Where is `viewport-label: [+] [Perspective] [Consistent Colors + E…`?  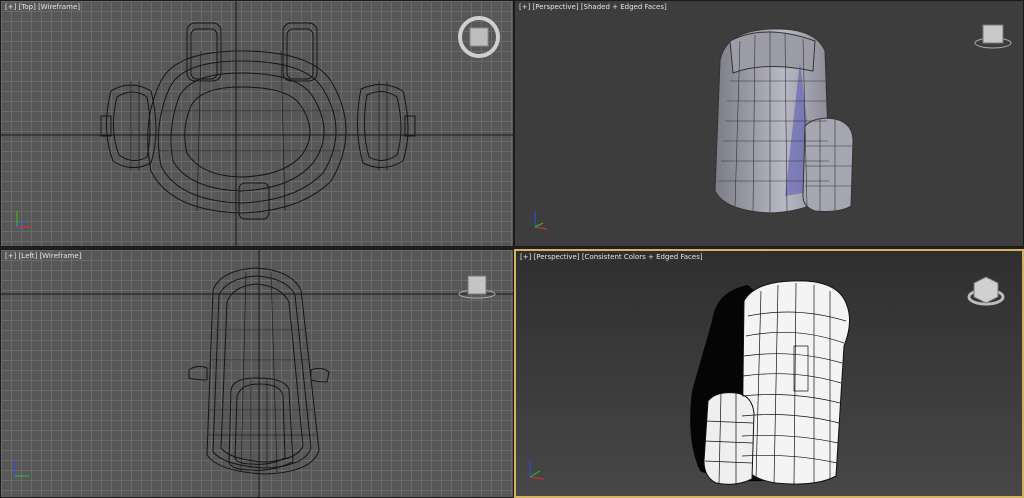 viewport-label: [+] [Perspective] [Consistent Colors + E… is located at coordinates (611, 257).